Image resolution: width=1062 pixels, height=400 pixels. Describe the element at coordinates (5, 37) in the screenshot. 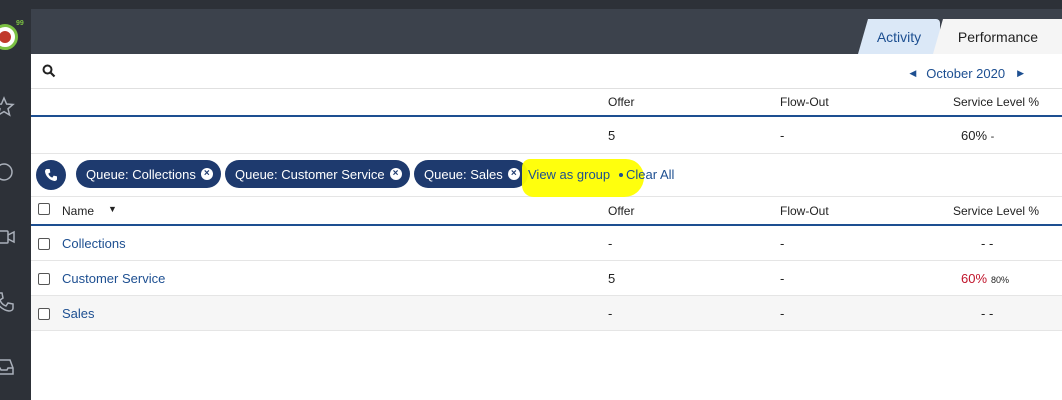

I see `logo-mark` at that location.